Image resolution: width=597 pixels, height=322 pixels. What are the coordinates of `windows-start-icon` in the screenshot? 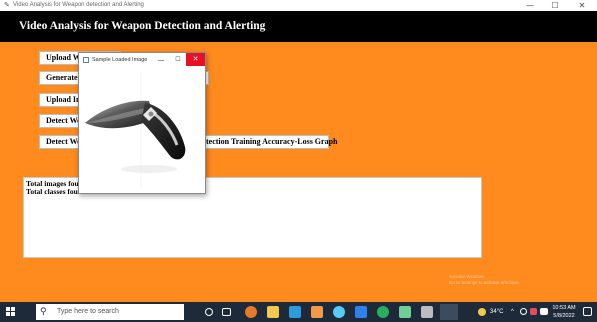 It's located at (11, 312).